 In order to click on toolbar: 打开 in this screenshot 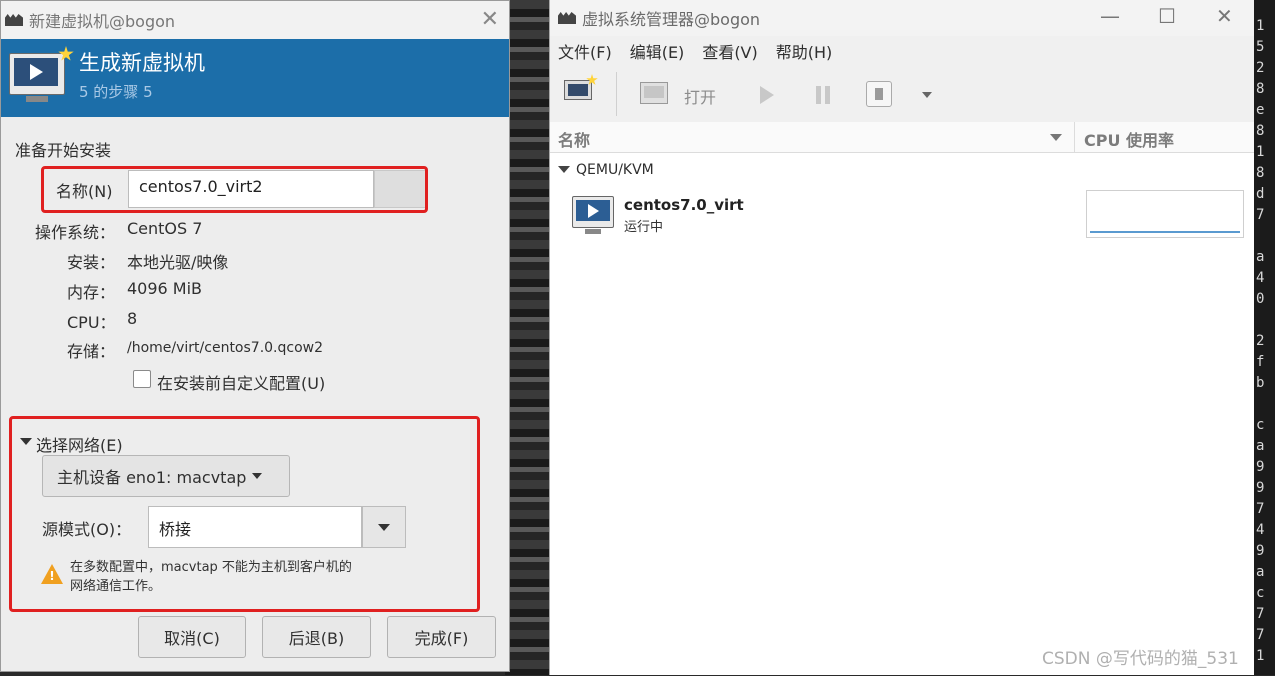, I will do `click(902, 94)`.